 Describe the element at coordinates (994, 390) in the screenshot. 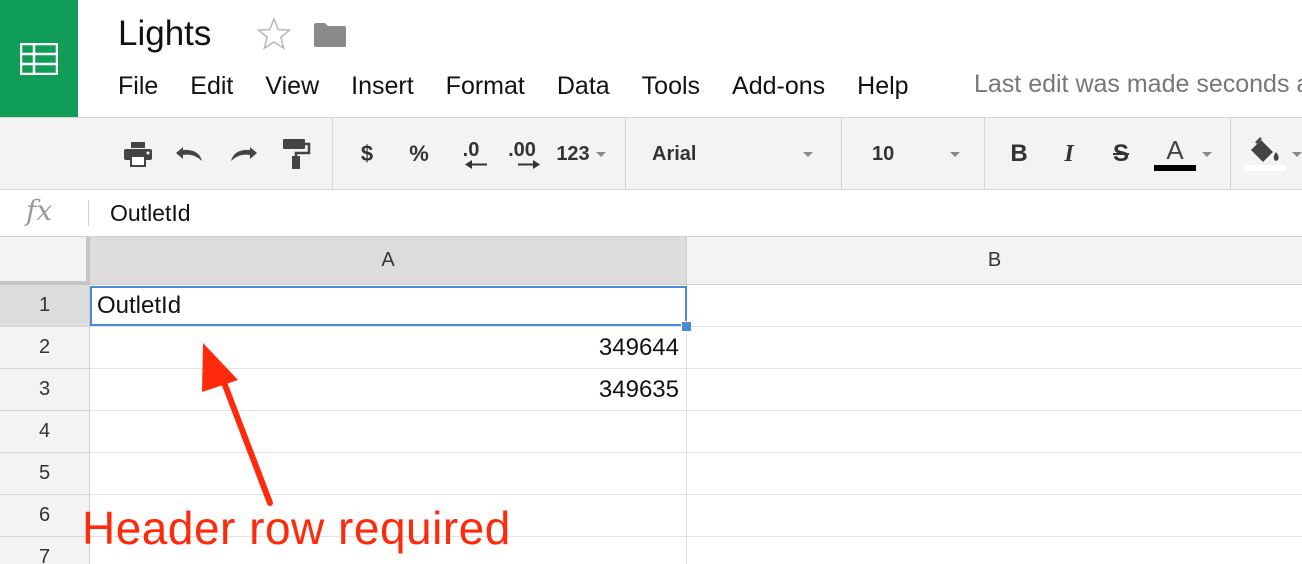

I see `cell-b3` at that location.